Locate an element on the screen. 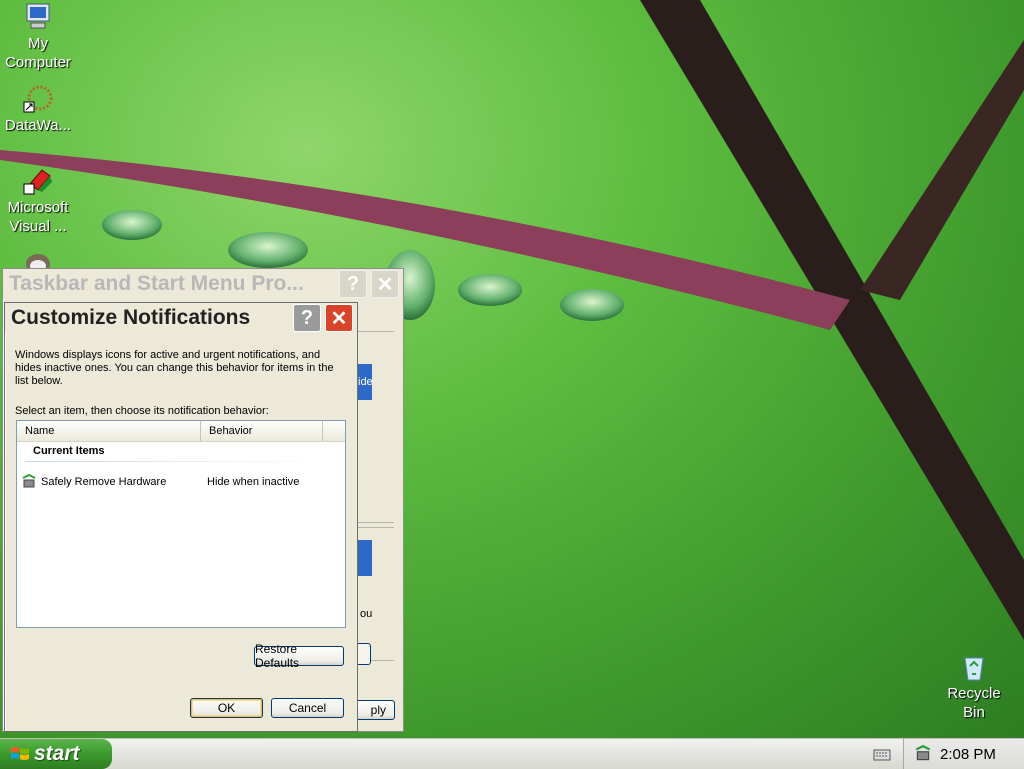 The height and width of the screenshot is (769, 1024). desktop-icon-my-computer: My Computer is located at coordinates (38, 37).